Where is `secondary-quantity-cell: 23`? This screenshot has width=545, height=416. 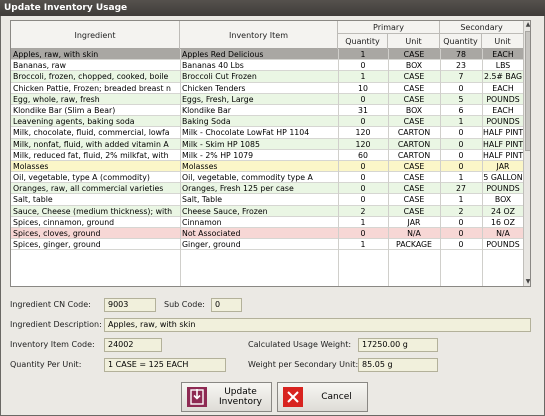
secondary-quantity-cell: 23 is located at coordinates (461, 66).